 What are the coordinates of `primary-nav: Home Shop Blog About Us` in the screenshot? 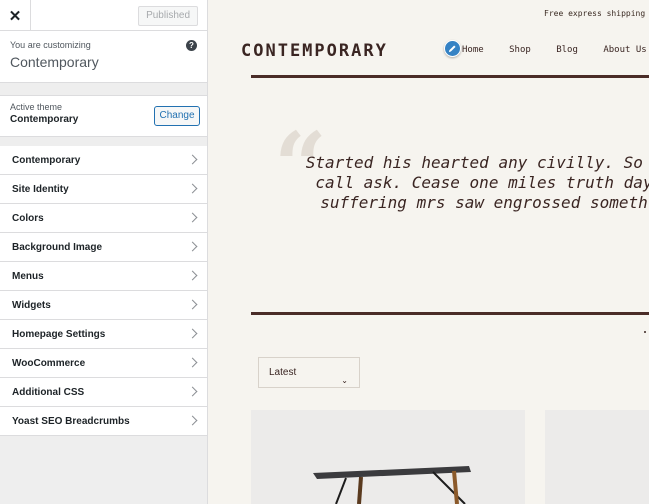 It's located at (555, 50).